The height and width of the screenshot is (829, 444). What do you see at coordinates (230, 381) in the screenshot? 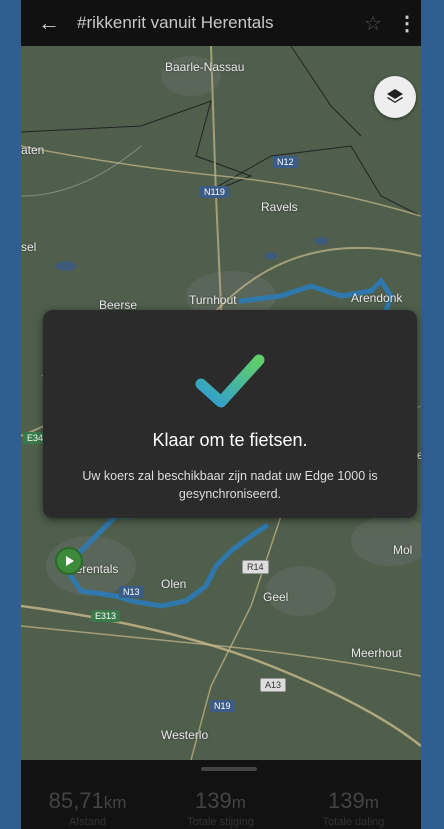
I see `checkmark-icon` at bounding box center [230, 381].